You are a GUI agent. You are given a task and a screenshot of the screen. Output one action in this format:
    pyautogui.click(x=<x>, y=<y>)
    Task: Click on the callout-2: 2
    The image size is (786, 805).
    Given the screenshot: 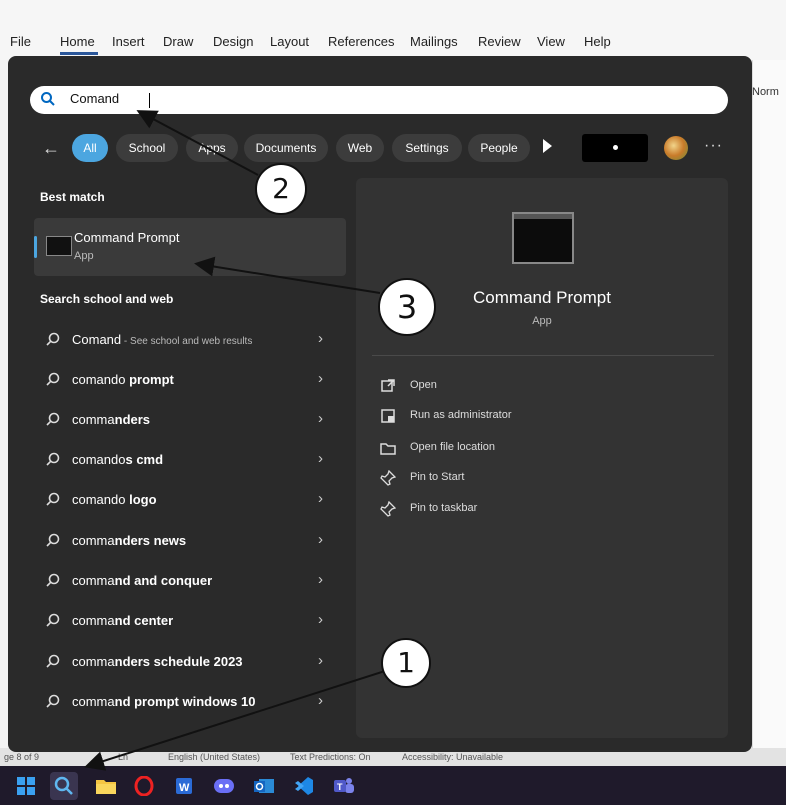 What is the action you would take?
    pyautogui.click(x=281, y=189)
    